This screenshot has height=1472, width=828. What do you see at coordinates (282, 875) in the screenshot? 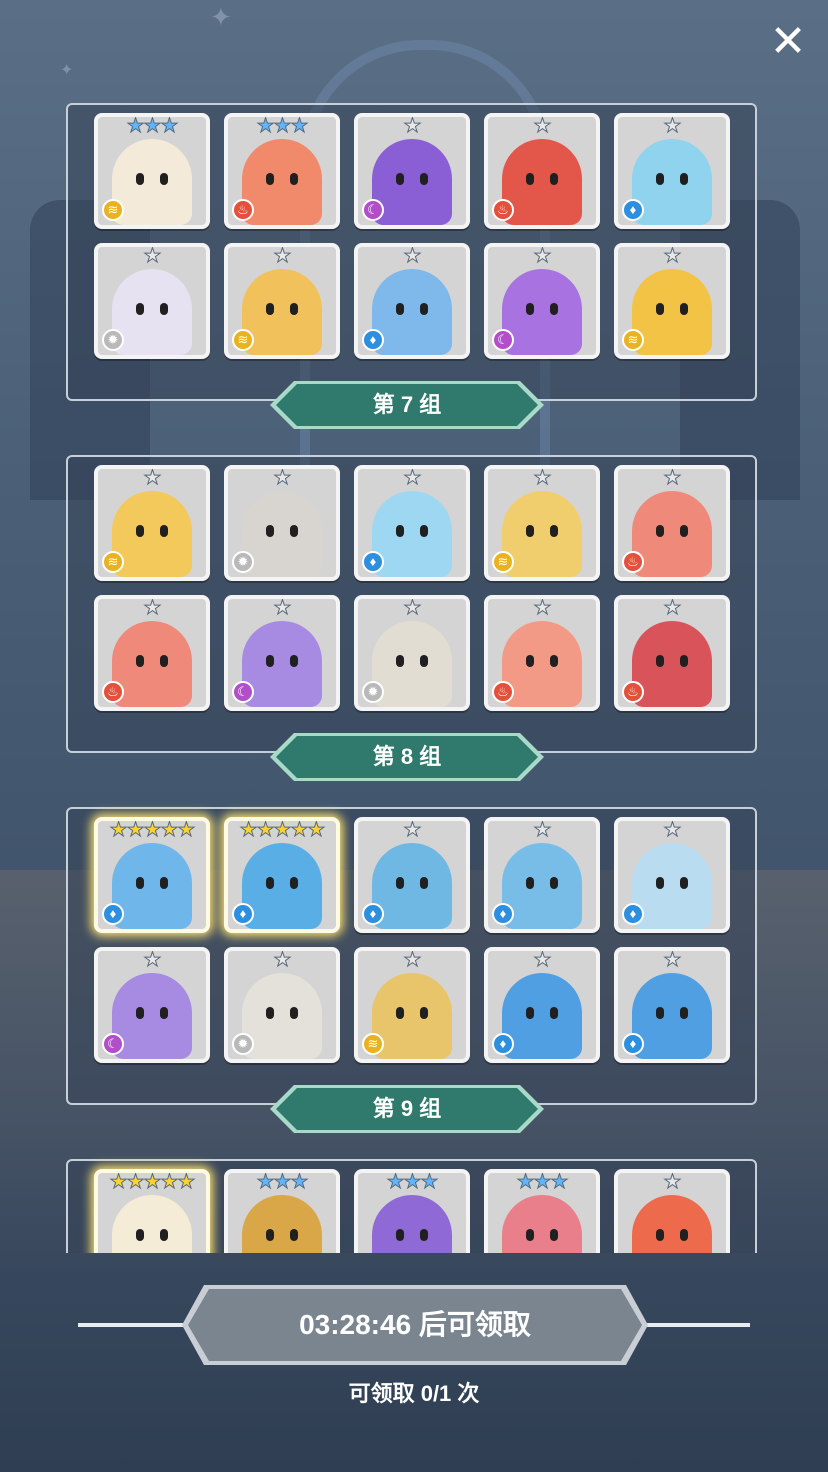
I see `character-card-one-eye-tree: ★★★★★ ♦` at bounding box center [282, 875].